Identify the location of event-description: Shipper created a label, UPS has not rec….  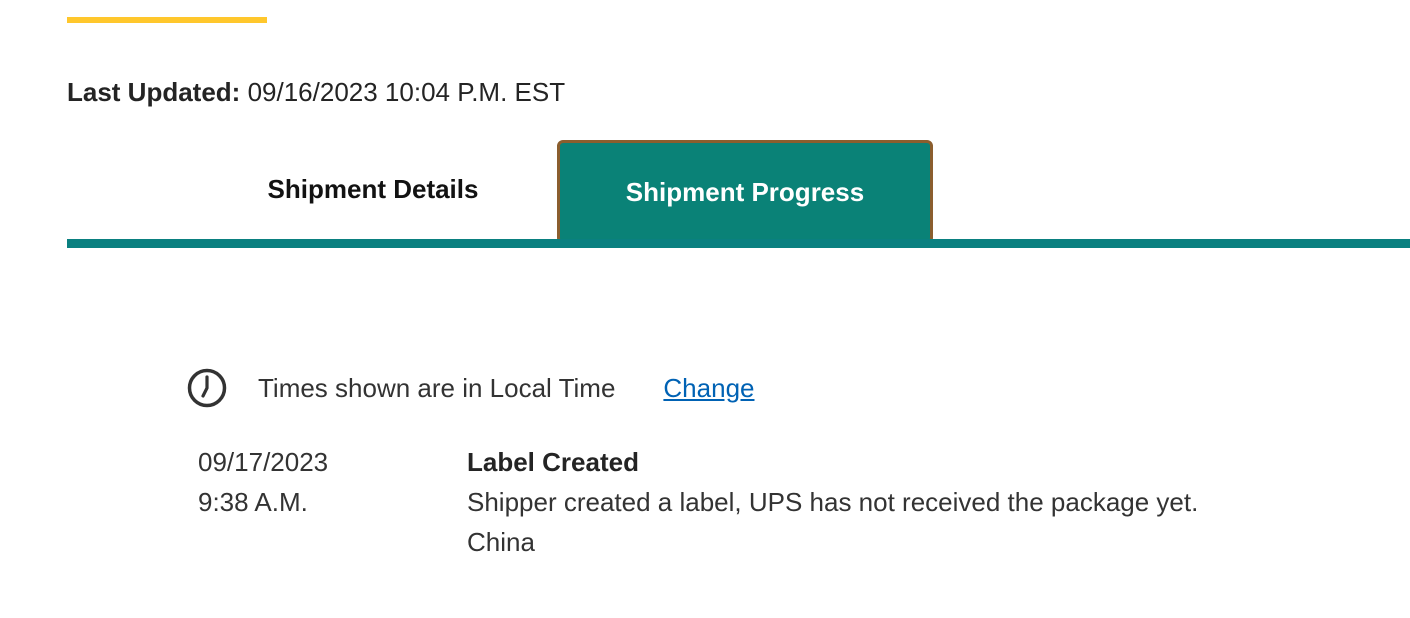
(833, 502).